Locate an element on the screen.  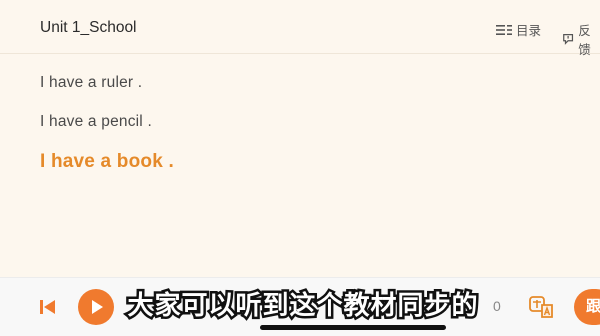
list-icon is located at coordinates (504, 29).